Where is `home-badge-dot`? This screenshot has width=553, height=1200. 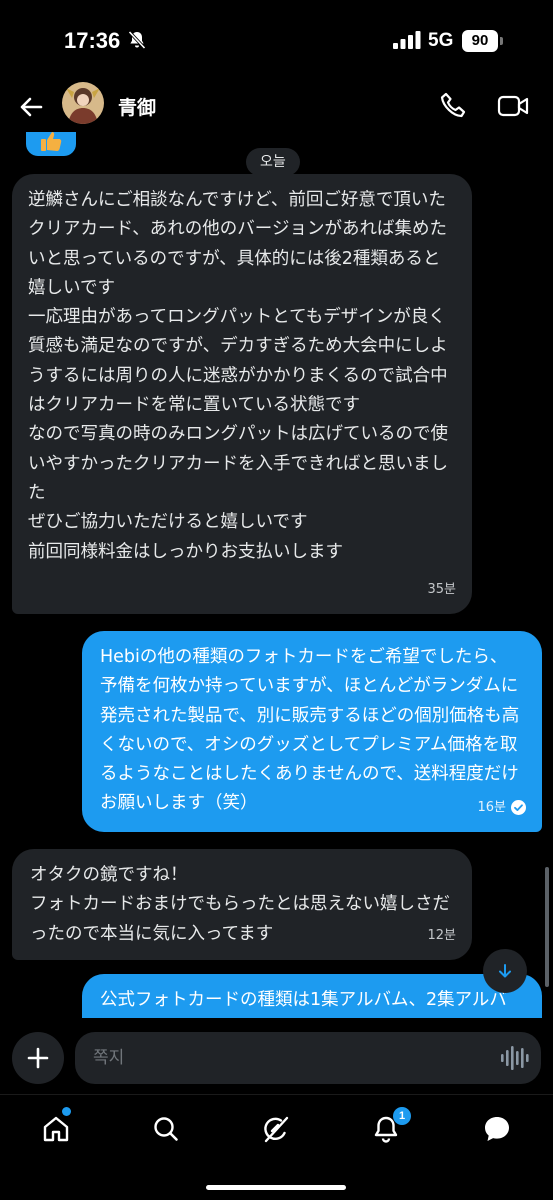 home-badge-dot is located at coordinates (66, 1111).